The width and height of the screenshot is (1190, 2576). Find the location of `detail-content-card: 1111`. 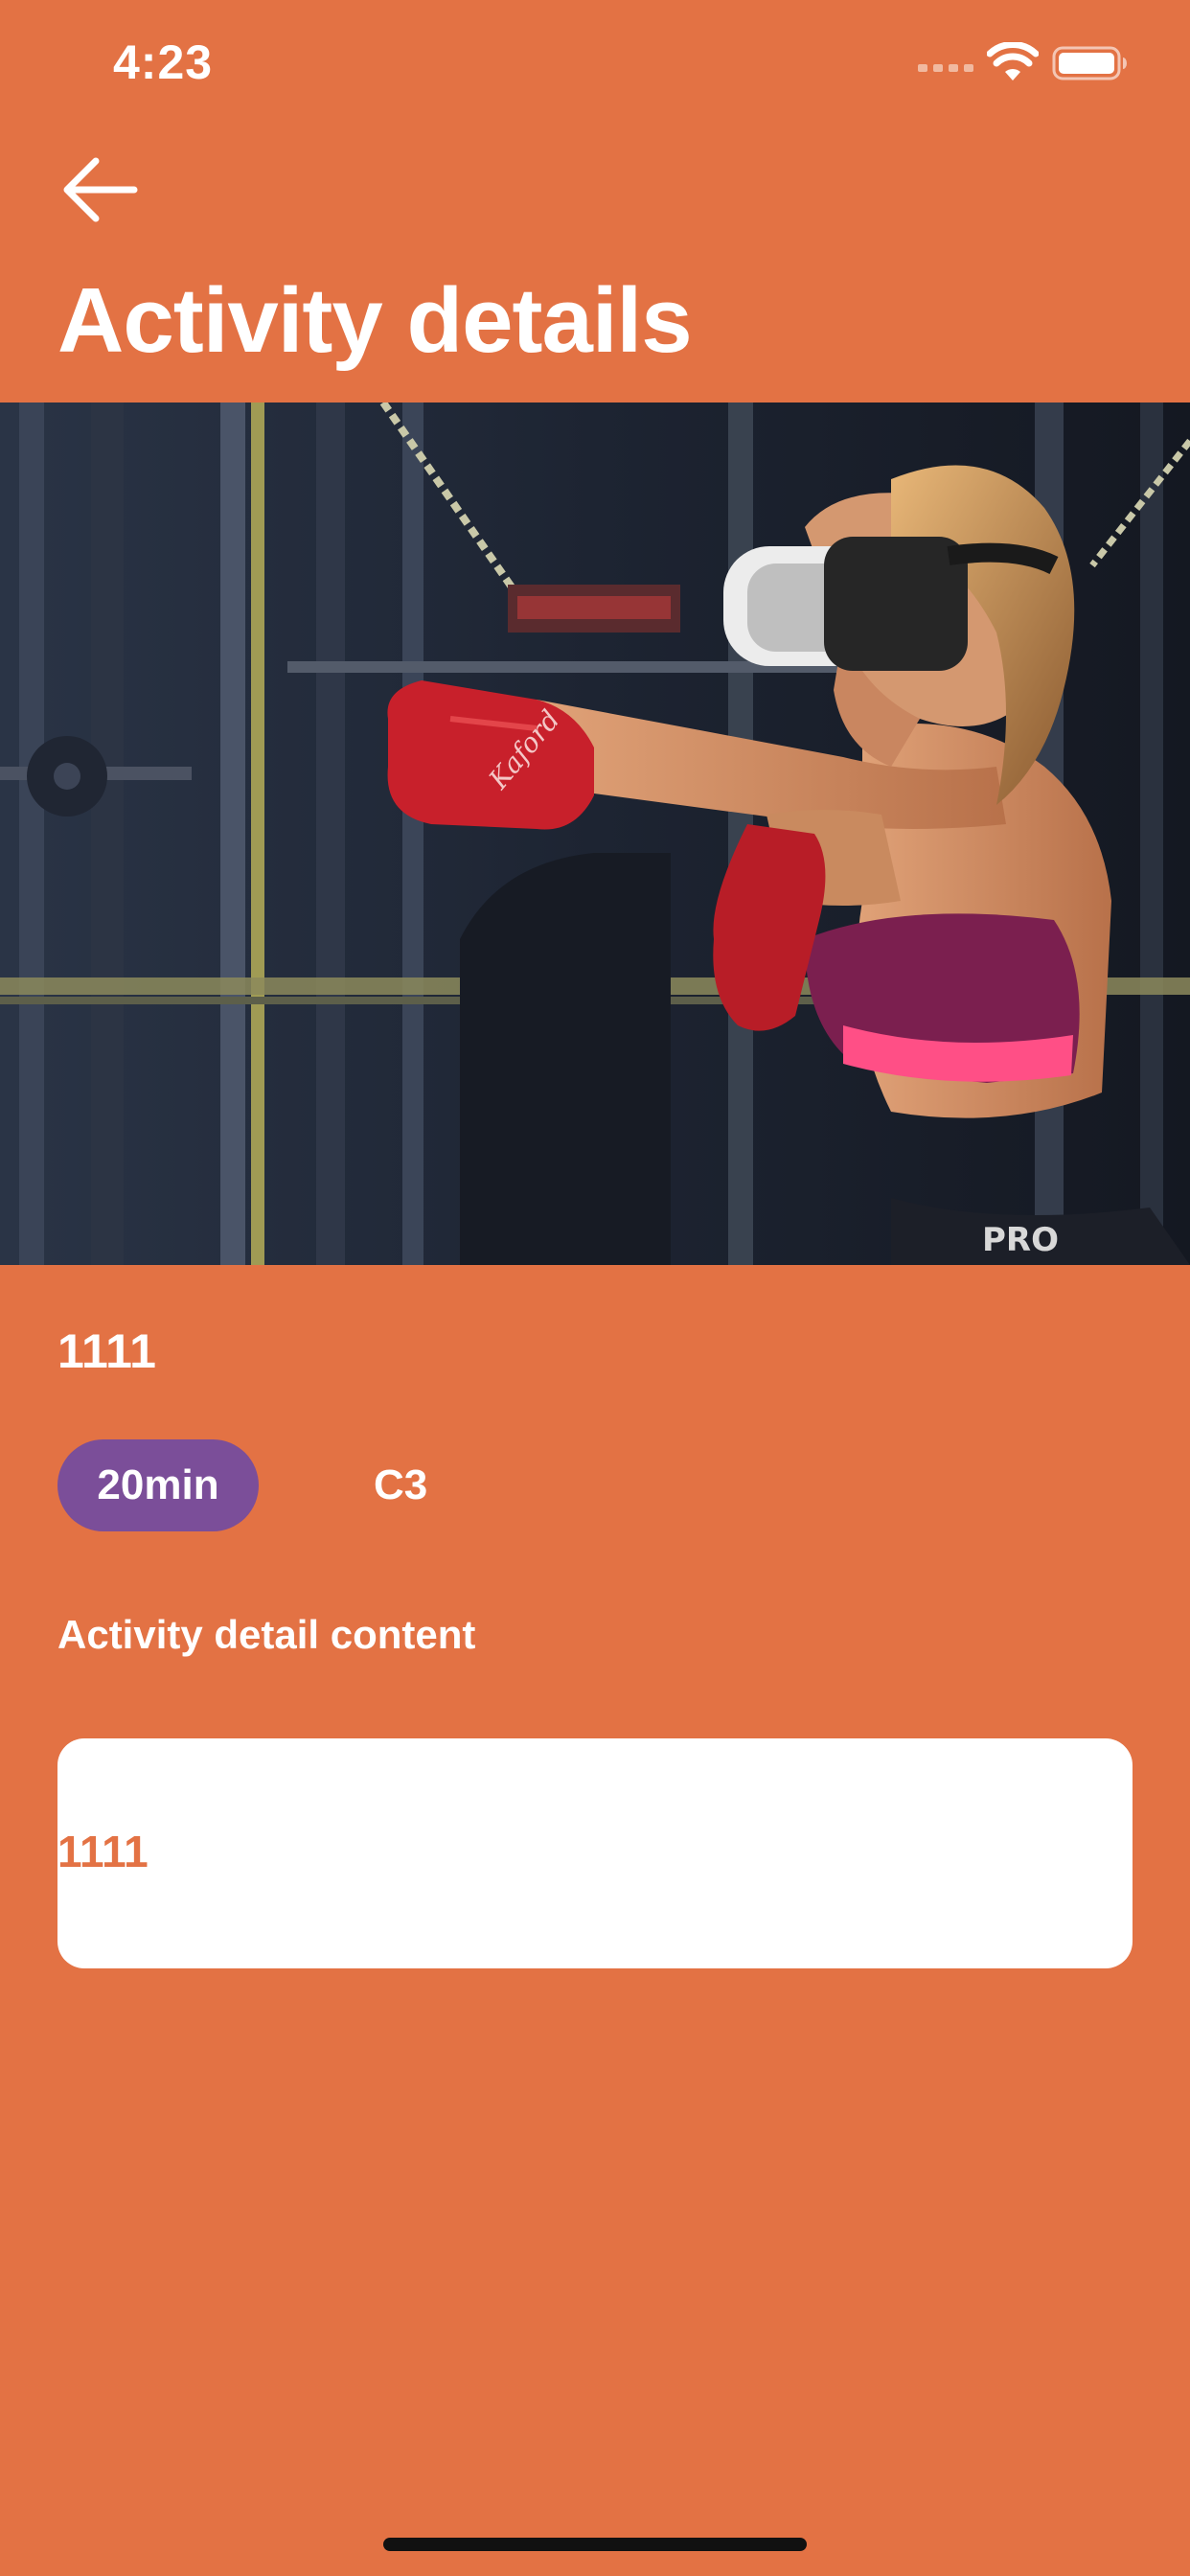

detail-content-card: 1111 is located at coordinates (595, 1853).